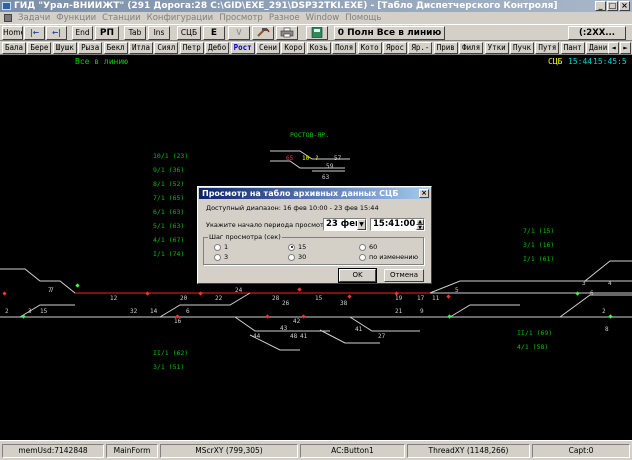  Describe the element at coordinates (584, 283) in the screenshot. I see `track-label: 3` at that location.